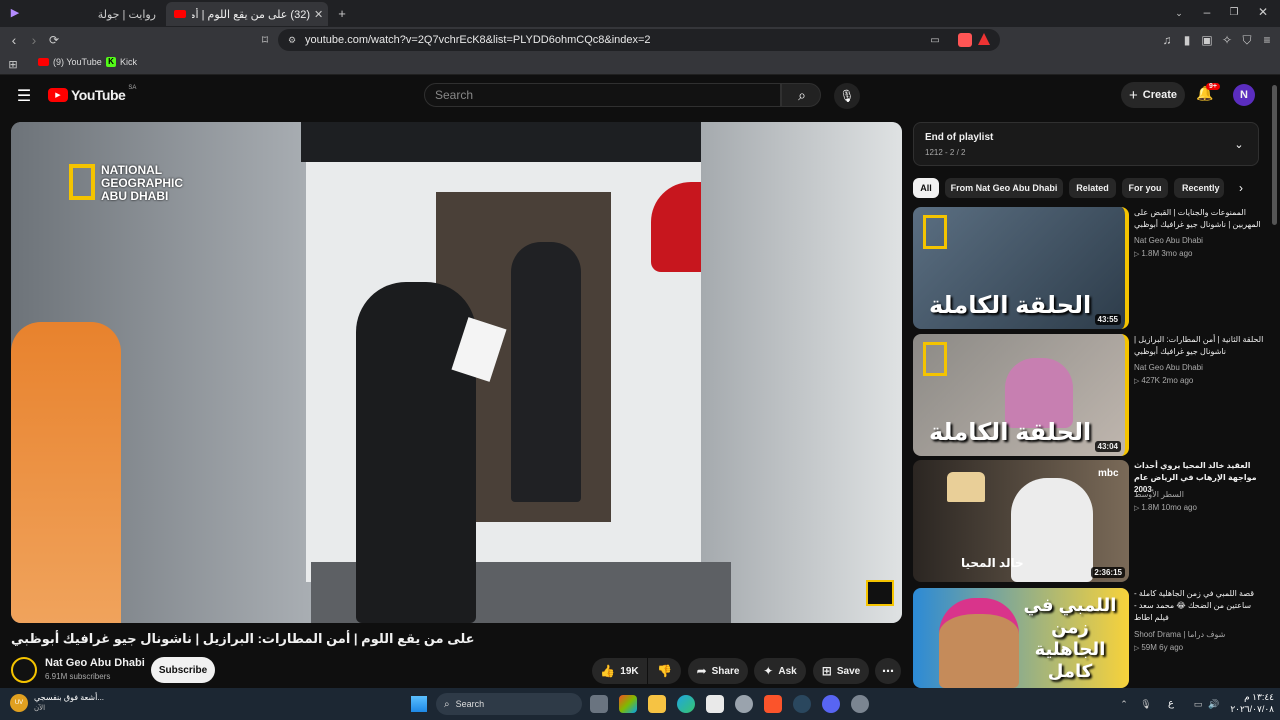 The width and height of the screenshot is (1280, 720). I want to click on chip-recently: Recently, so click(1199, 188).